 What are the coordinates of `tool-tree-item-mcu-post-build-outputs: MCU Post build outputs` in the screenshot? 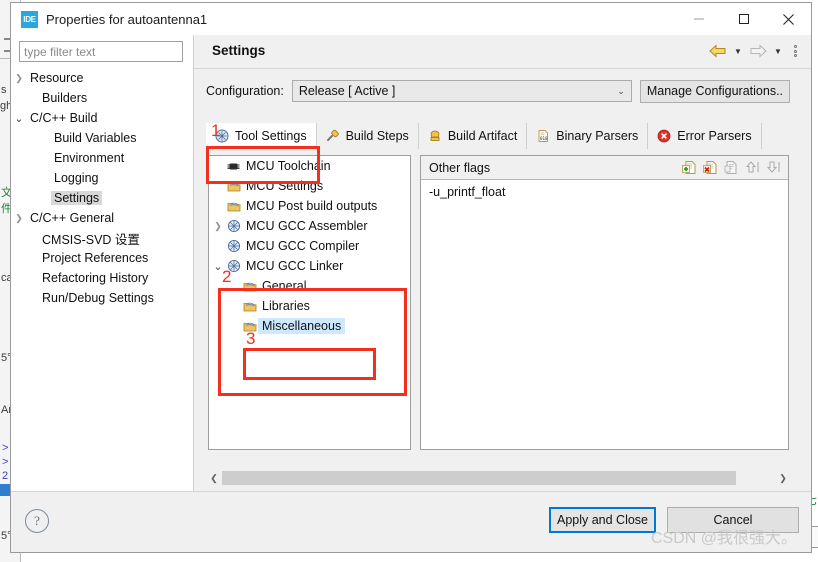 It's located at (309, 206).